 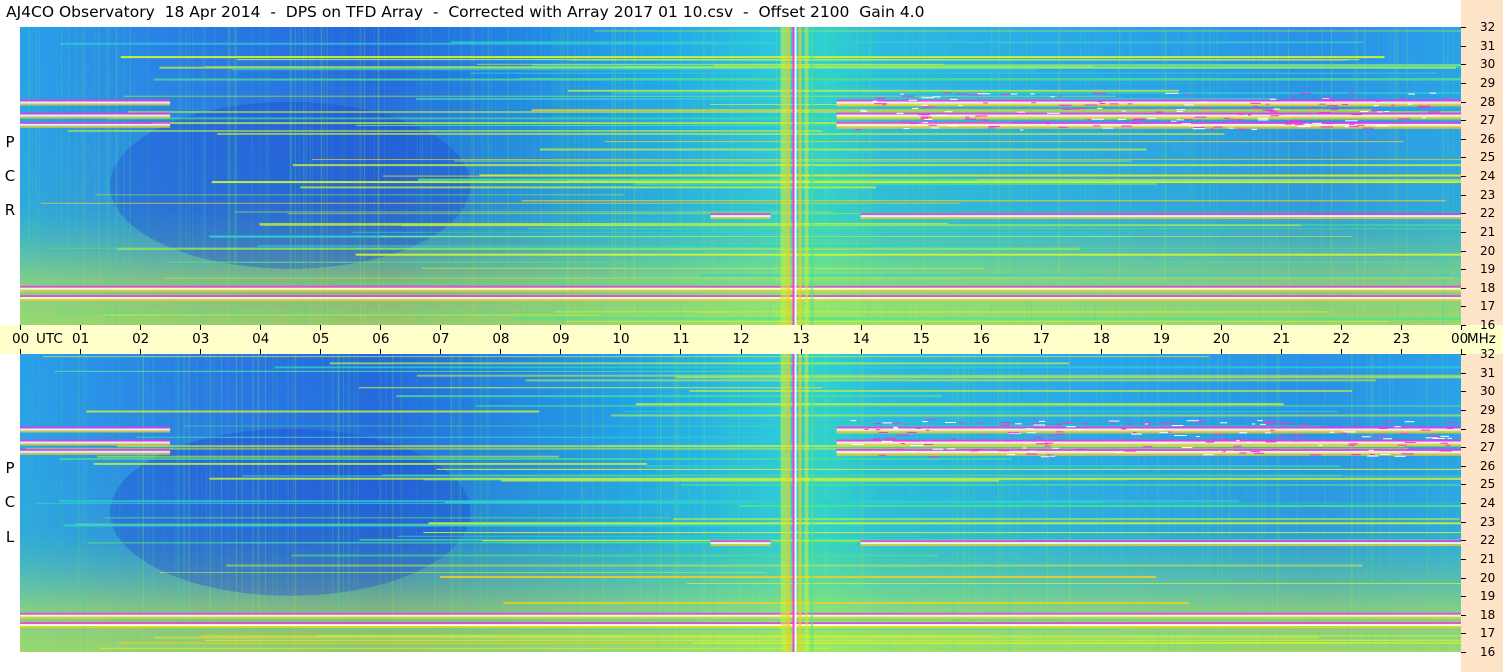 What do you see at coordinates (1488, 614) in the screenshot?
I see `frequency-tick-label: 18` at bounding box center [1488, 614].